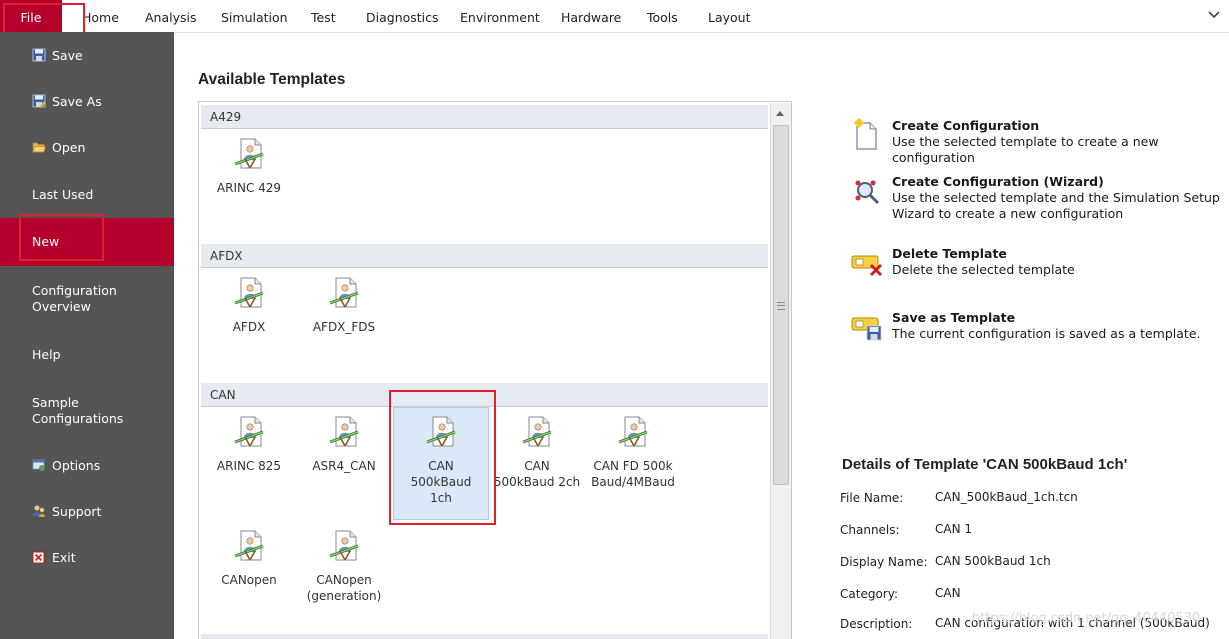 This screenshot has height=639, width=1229. I want to click on detail-label-file-name: File Name:, so click(872, 498).